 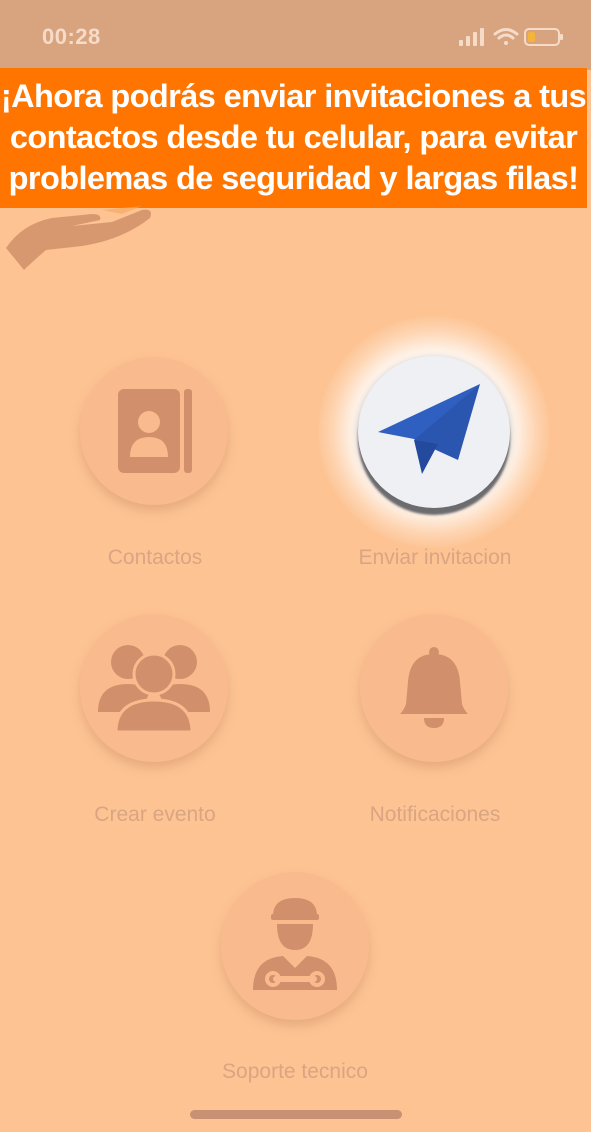 I want to click on paper-plane-icon, so click(x=429, y=429).